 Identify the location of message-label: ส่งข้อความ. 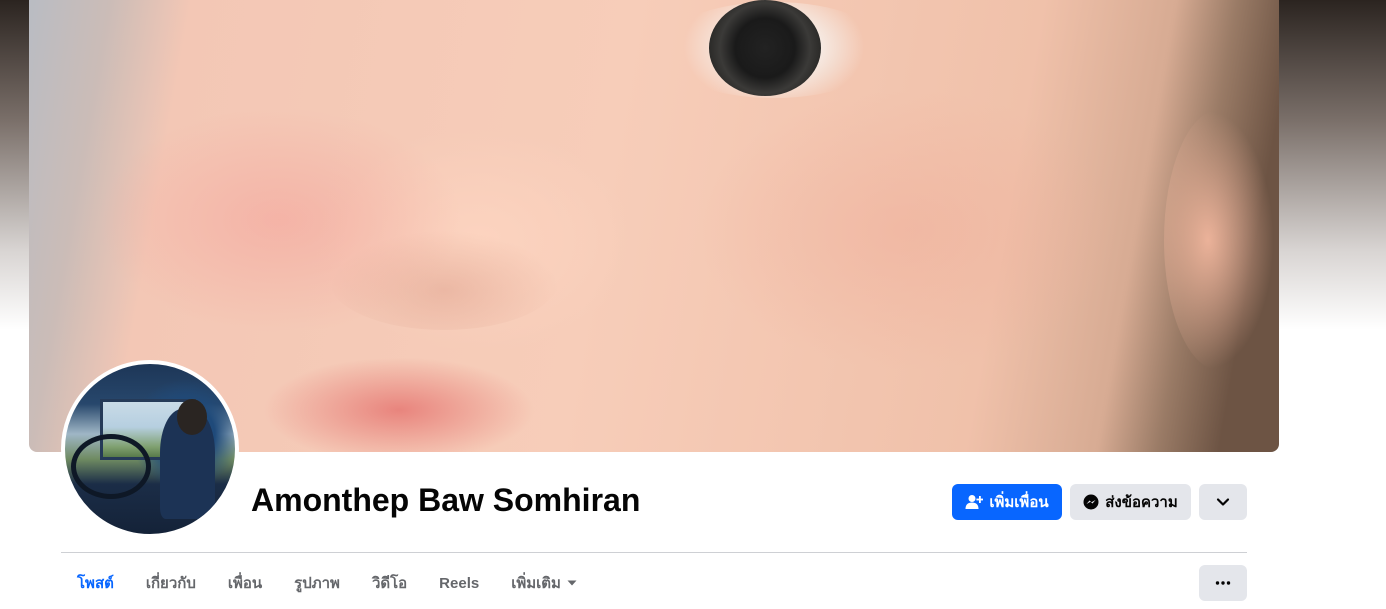
(1141, 502).